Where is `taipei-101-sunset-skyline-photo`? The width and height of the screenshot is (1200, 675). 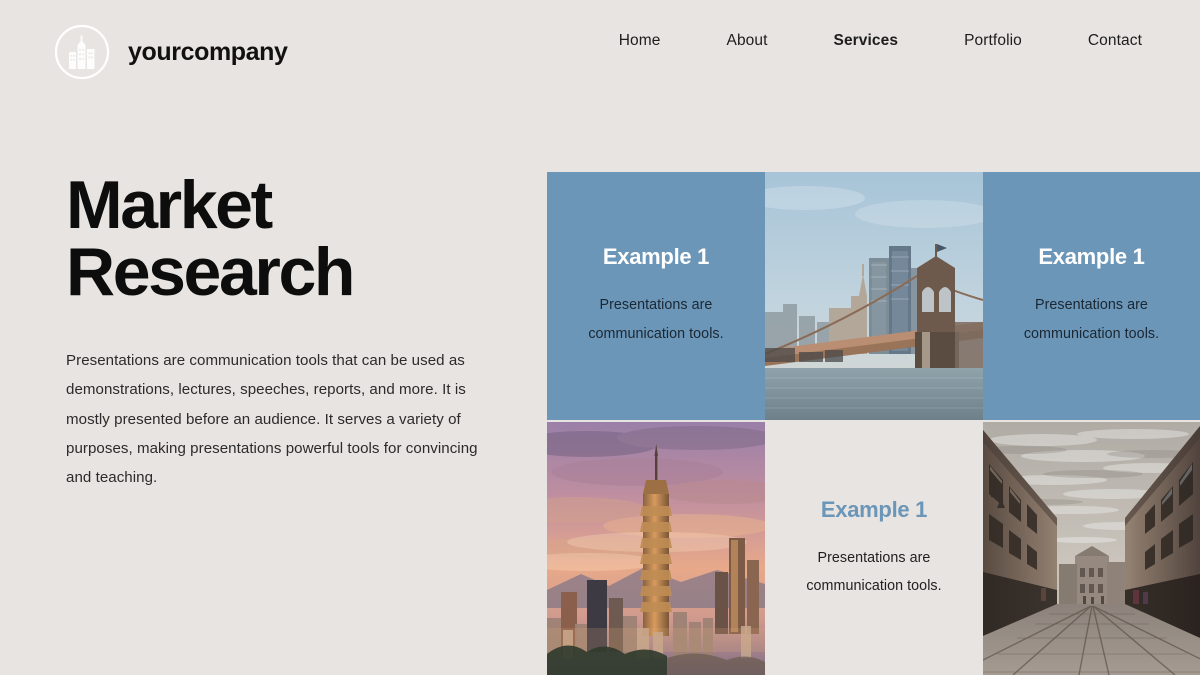 taipei-101-sunset-skyline-photo is located at coordinates (656, 548).